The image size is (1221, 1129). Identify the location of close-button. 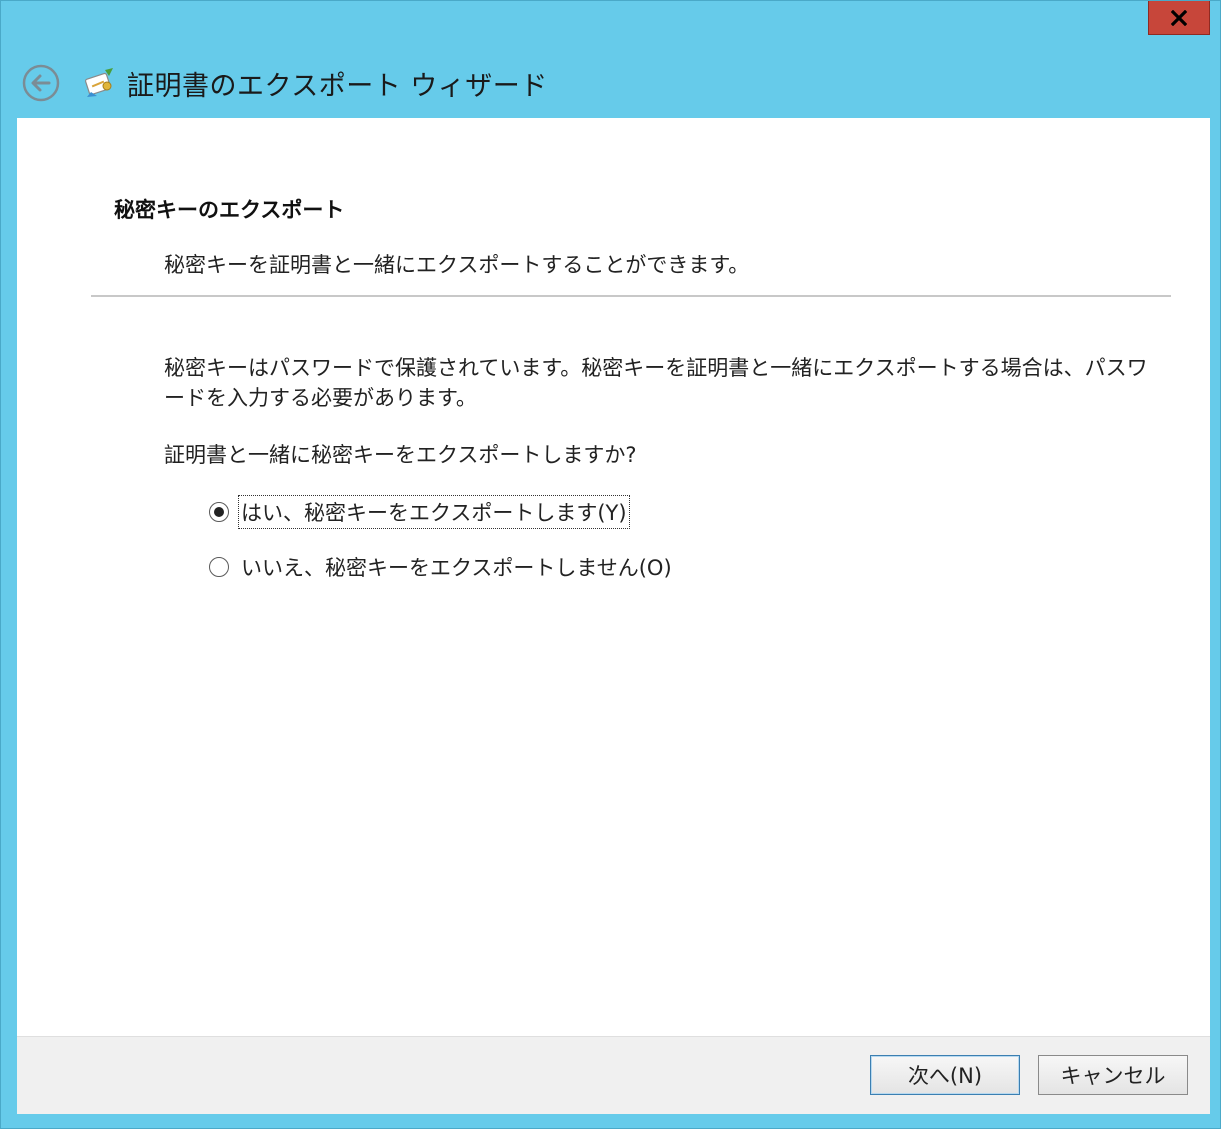
(1179, 18).